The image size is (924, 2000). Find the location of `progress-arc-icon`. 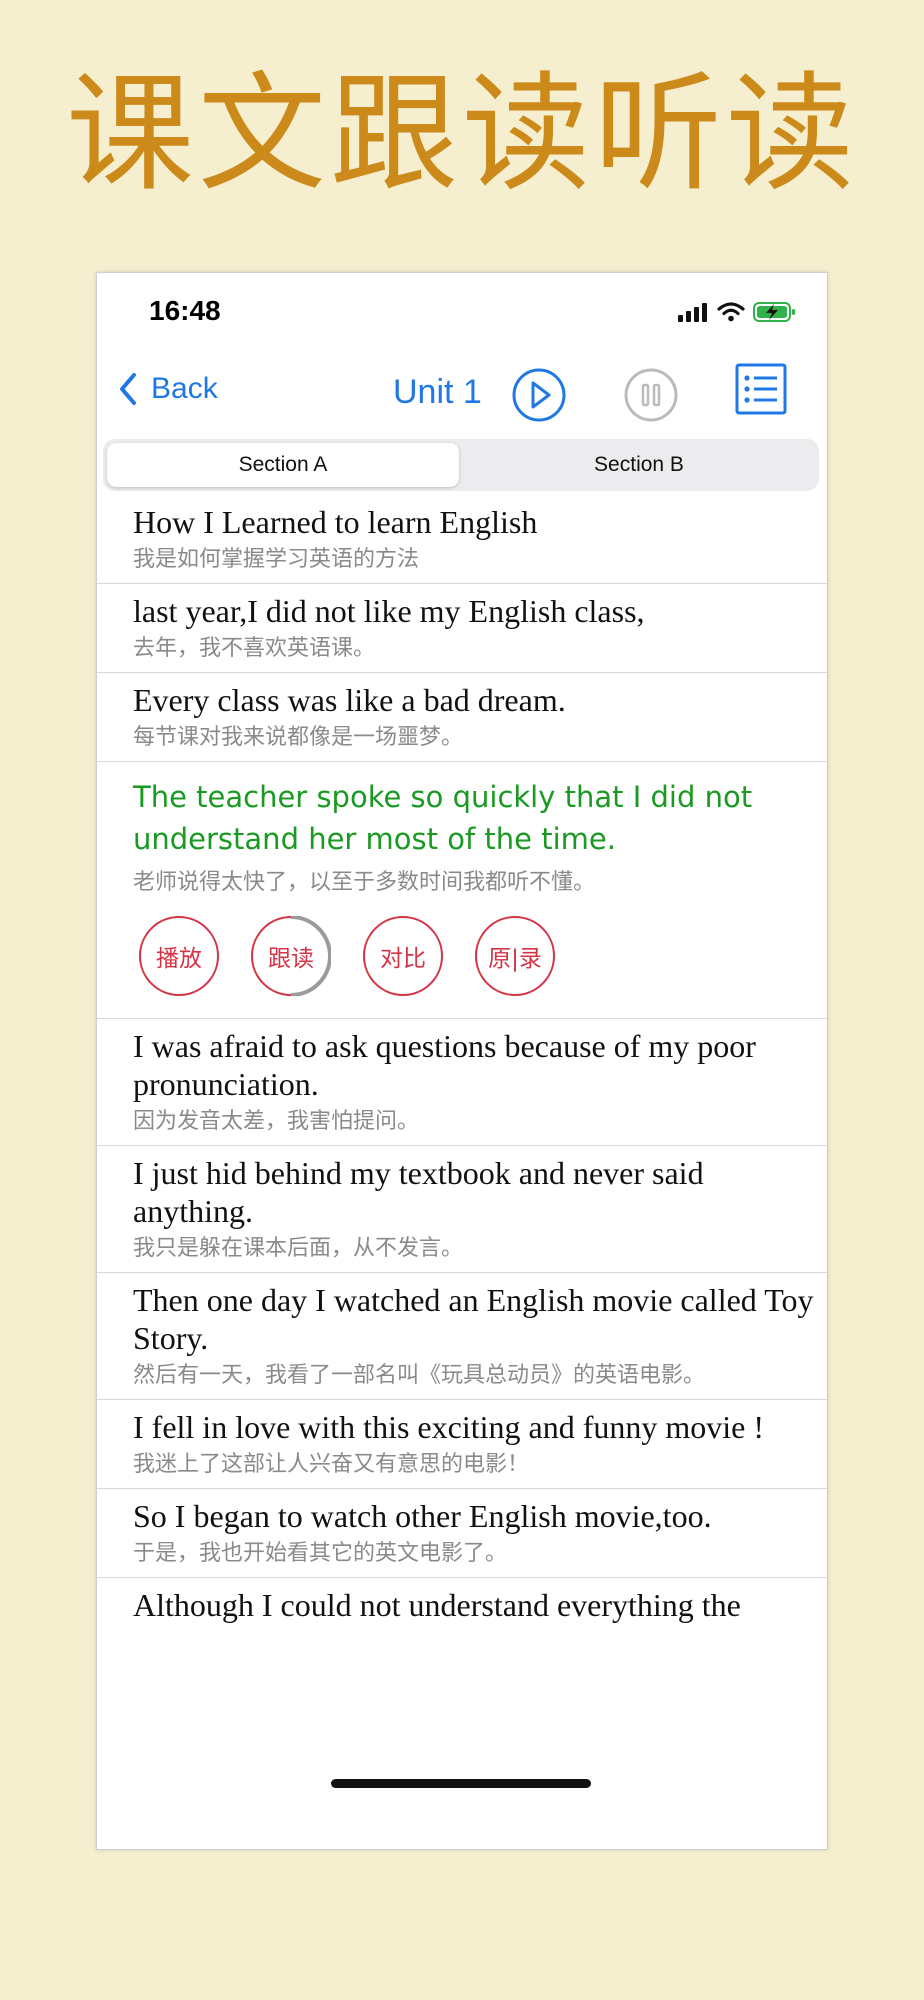

progress-arc-icon is located at coordinates (310, 956).